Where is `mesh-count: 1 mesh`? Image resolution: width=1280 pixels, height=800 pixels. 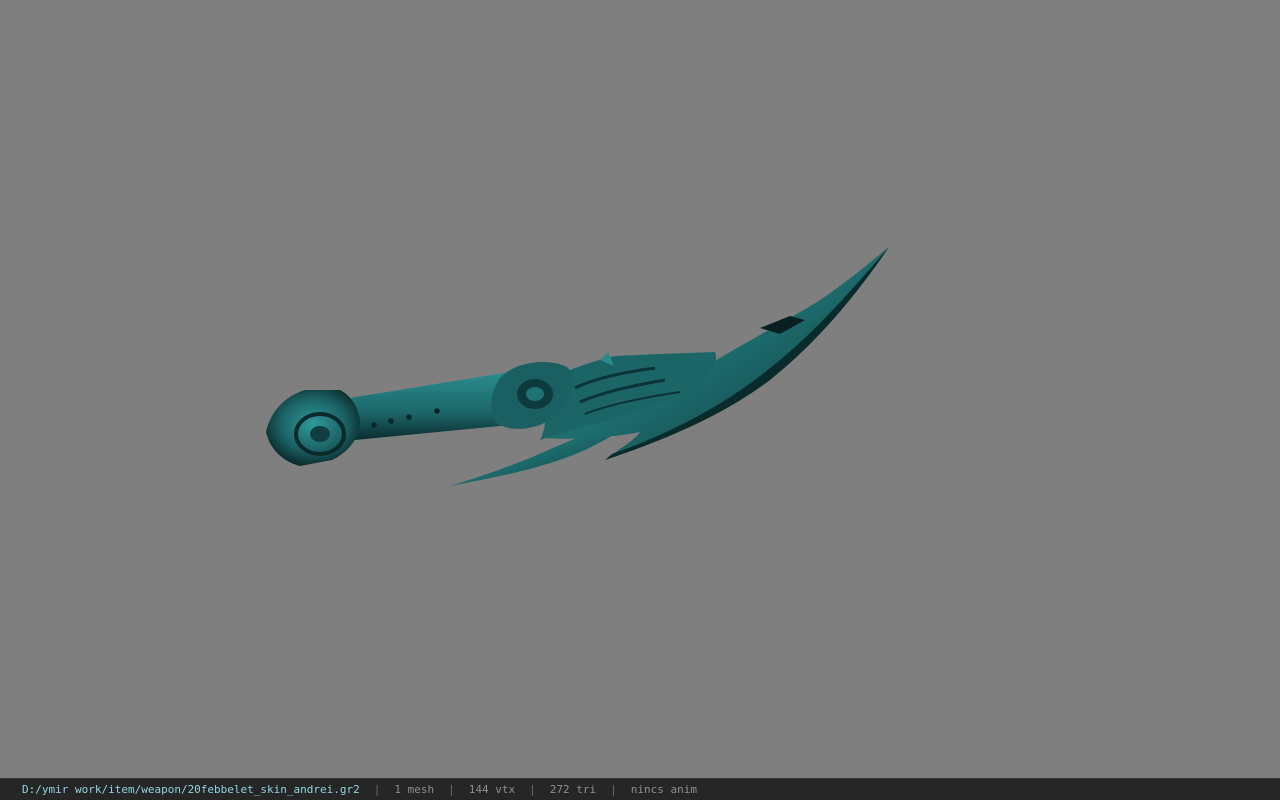 mesh-count: 1 mesh is located at coordinates (414, 789).